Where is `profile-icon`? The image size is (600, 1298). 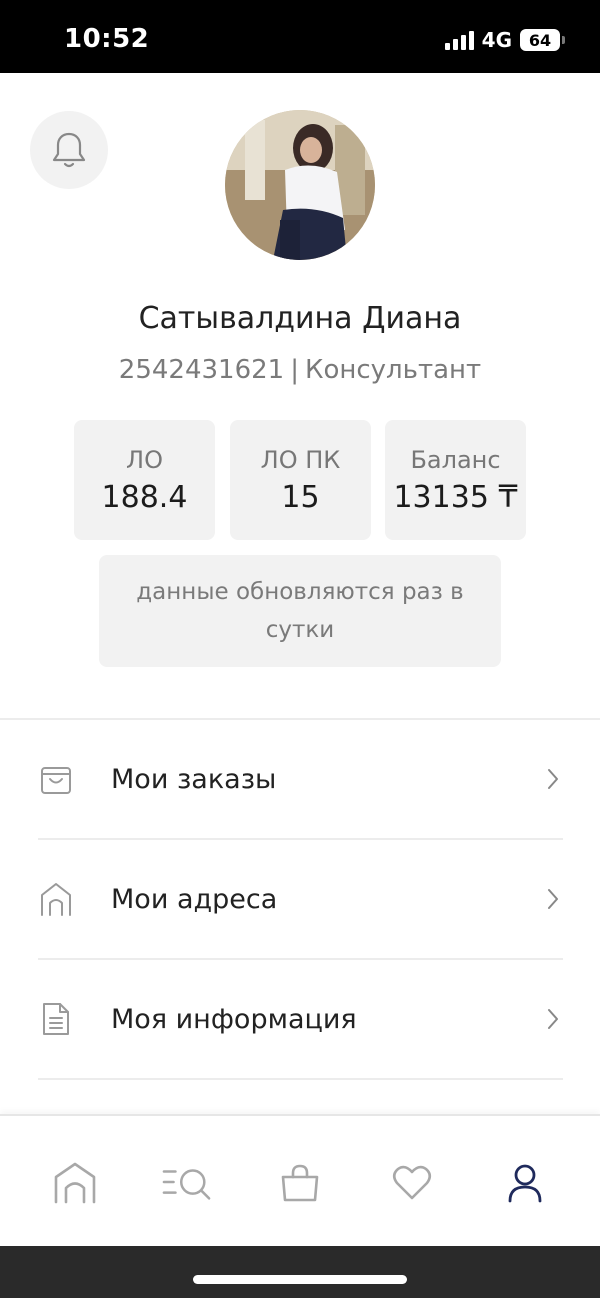
profile-icon is located at coordinates (525, 1183).